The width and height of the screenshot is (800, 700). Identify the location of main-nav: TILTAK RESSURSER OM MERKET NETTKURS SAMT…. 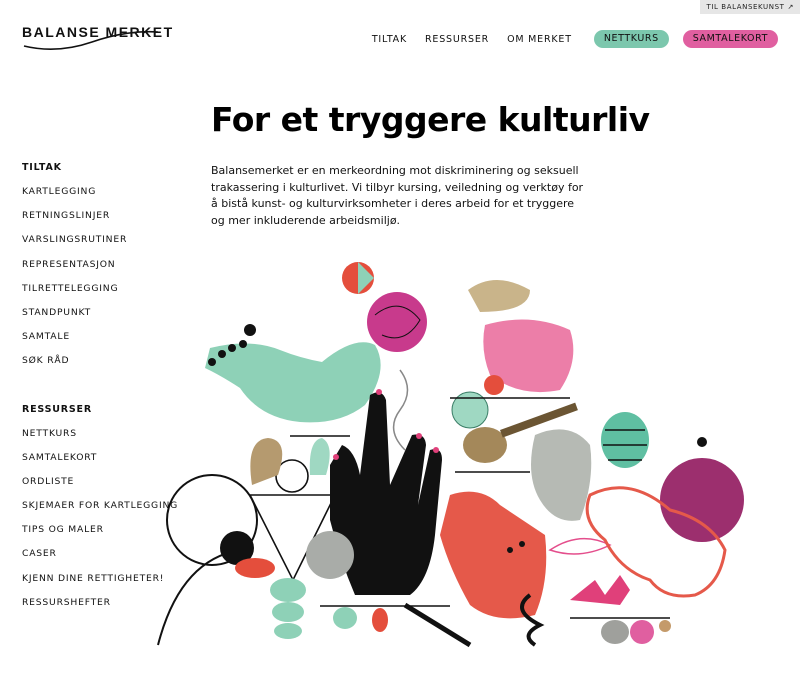
(566, 39).